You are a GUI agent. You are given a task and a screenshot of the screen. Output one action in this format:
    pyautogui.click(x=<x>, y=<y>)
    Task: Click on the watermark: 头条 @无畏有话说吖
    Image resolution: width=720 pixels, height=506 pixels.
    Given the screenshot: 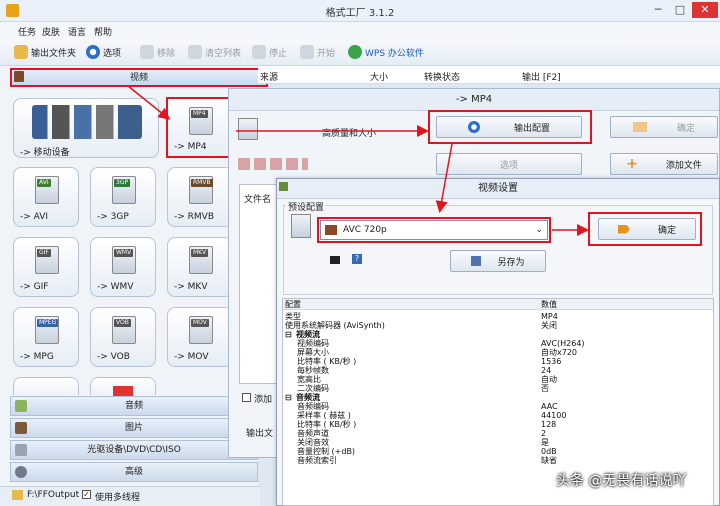 What is the action you would take?
    pyautogui.click(x=621, y=481)
    